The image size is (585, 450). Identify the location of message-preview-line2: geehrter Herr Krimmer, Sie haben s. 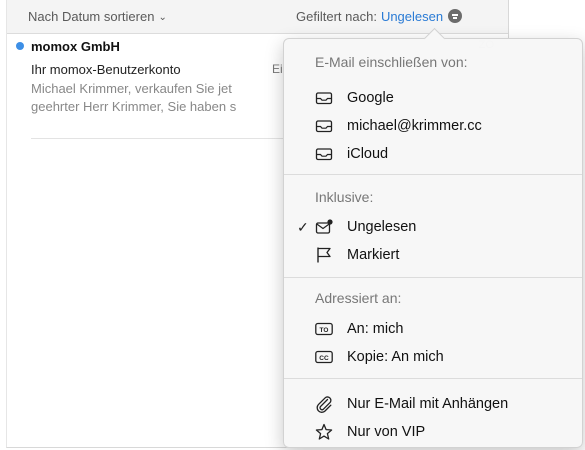
(134, 106).